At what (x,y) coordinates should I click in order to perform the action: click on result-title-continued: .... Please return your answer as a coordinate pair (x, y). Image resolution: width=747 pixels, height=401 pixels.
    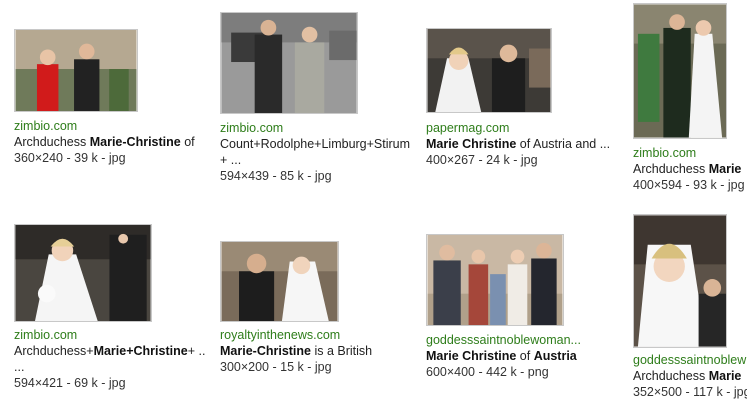
    Looking at the image, I should click on (19, 367).